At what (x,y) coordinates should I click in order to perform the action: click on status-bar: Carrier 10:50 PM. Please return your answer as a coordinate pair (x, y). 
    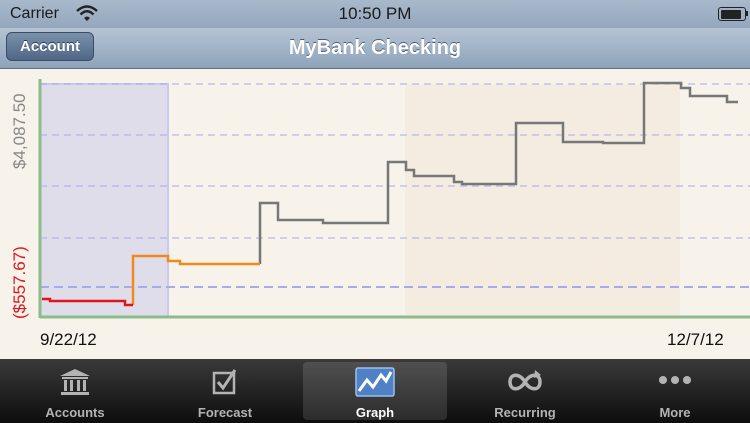
    Looking at the image, I should click on (375, 14).